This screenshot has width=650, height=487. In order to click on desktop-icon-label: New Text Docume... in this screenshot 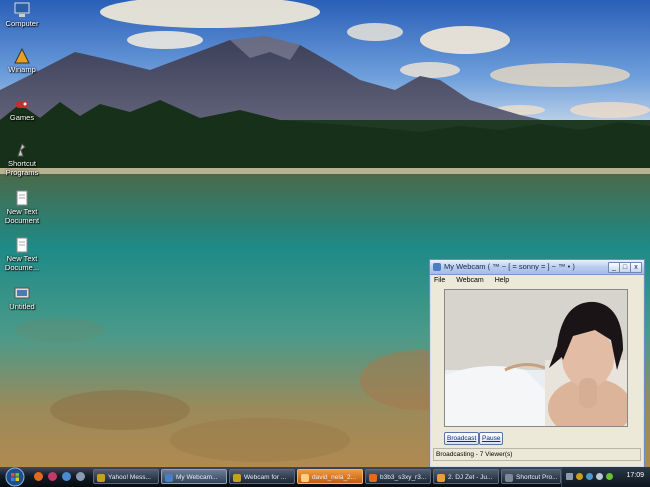, I will do `click(22, 263)`.